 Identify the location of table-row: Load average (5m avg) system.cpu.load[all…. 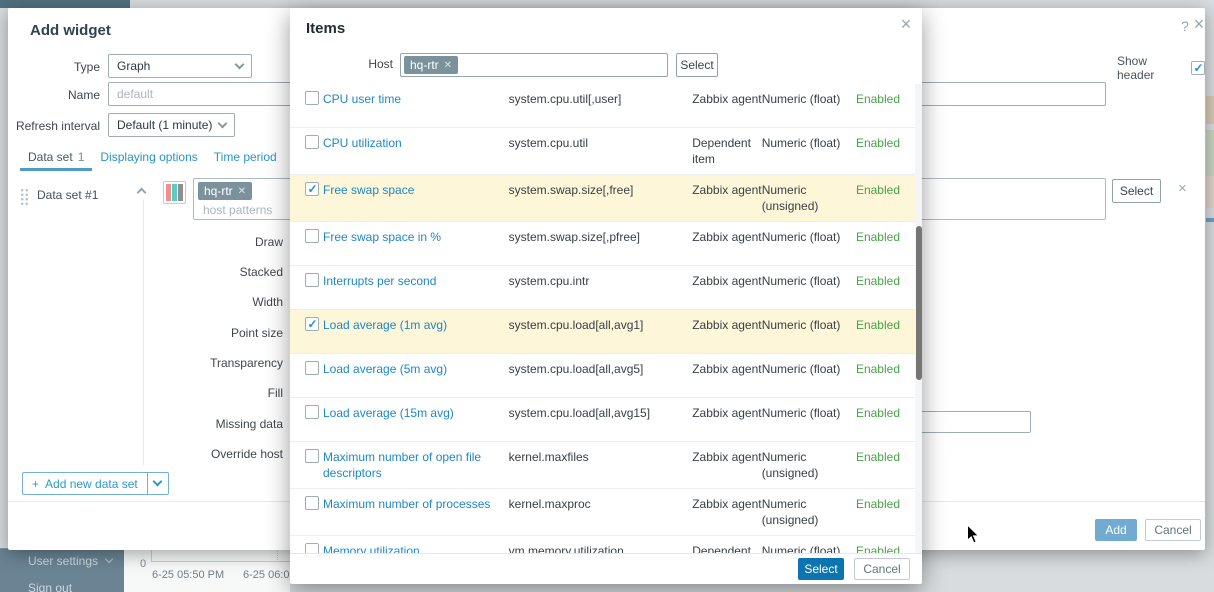
(606, 376).